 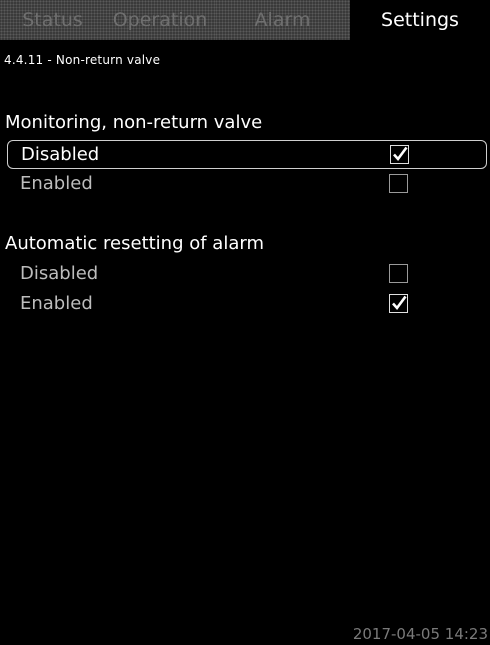 I want to click on tab-settings-label: Settings, so click(x=420, y=20).